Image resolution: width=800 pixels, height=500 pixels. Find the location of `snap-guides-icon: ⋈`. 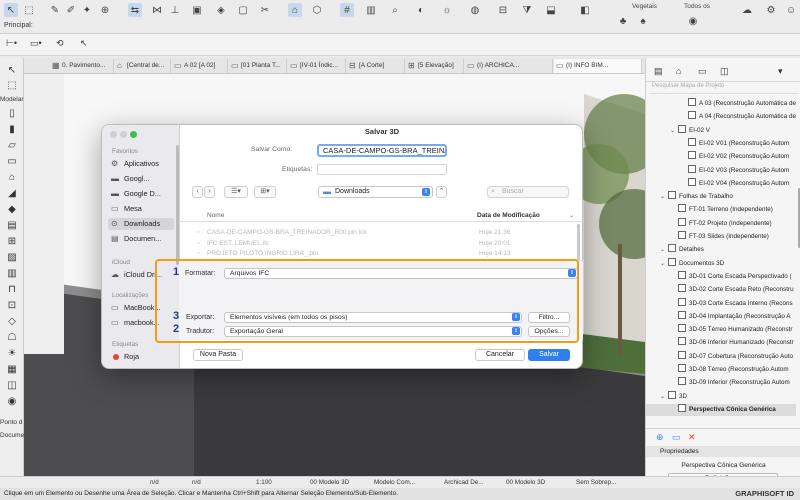

snap-guides-icon: ⋈ is located at coordinates (157, 10).